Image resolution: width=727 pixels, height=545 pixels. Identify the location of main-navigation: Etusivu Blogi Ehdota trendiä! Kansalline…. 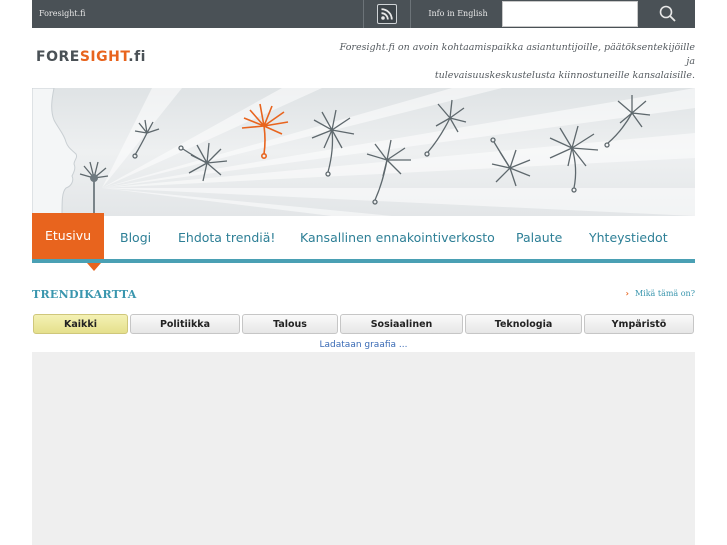
(363, 242).